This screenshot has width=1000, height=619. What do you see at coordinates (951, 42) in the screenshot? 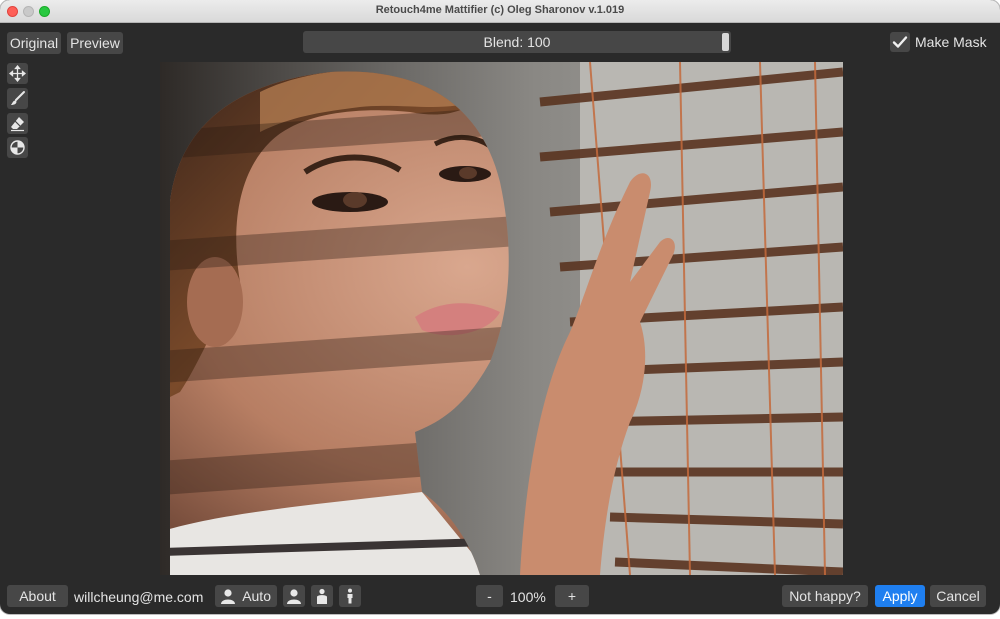
I see `make-mask-label: Make Mask` at bounding box center [951, 42].